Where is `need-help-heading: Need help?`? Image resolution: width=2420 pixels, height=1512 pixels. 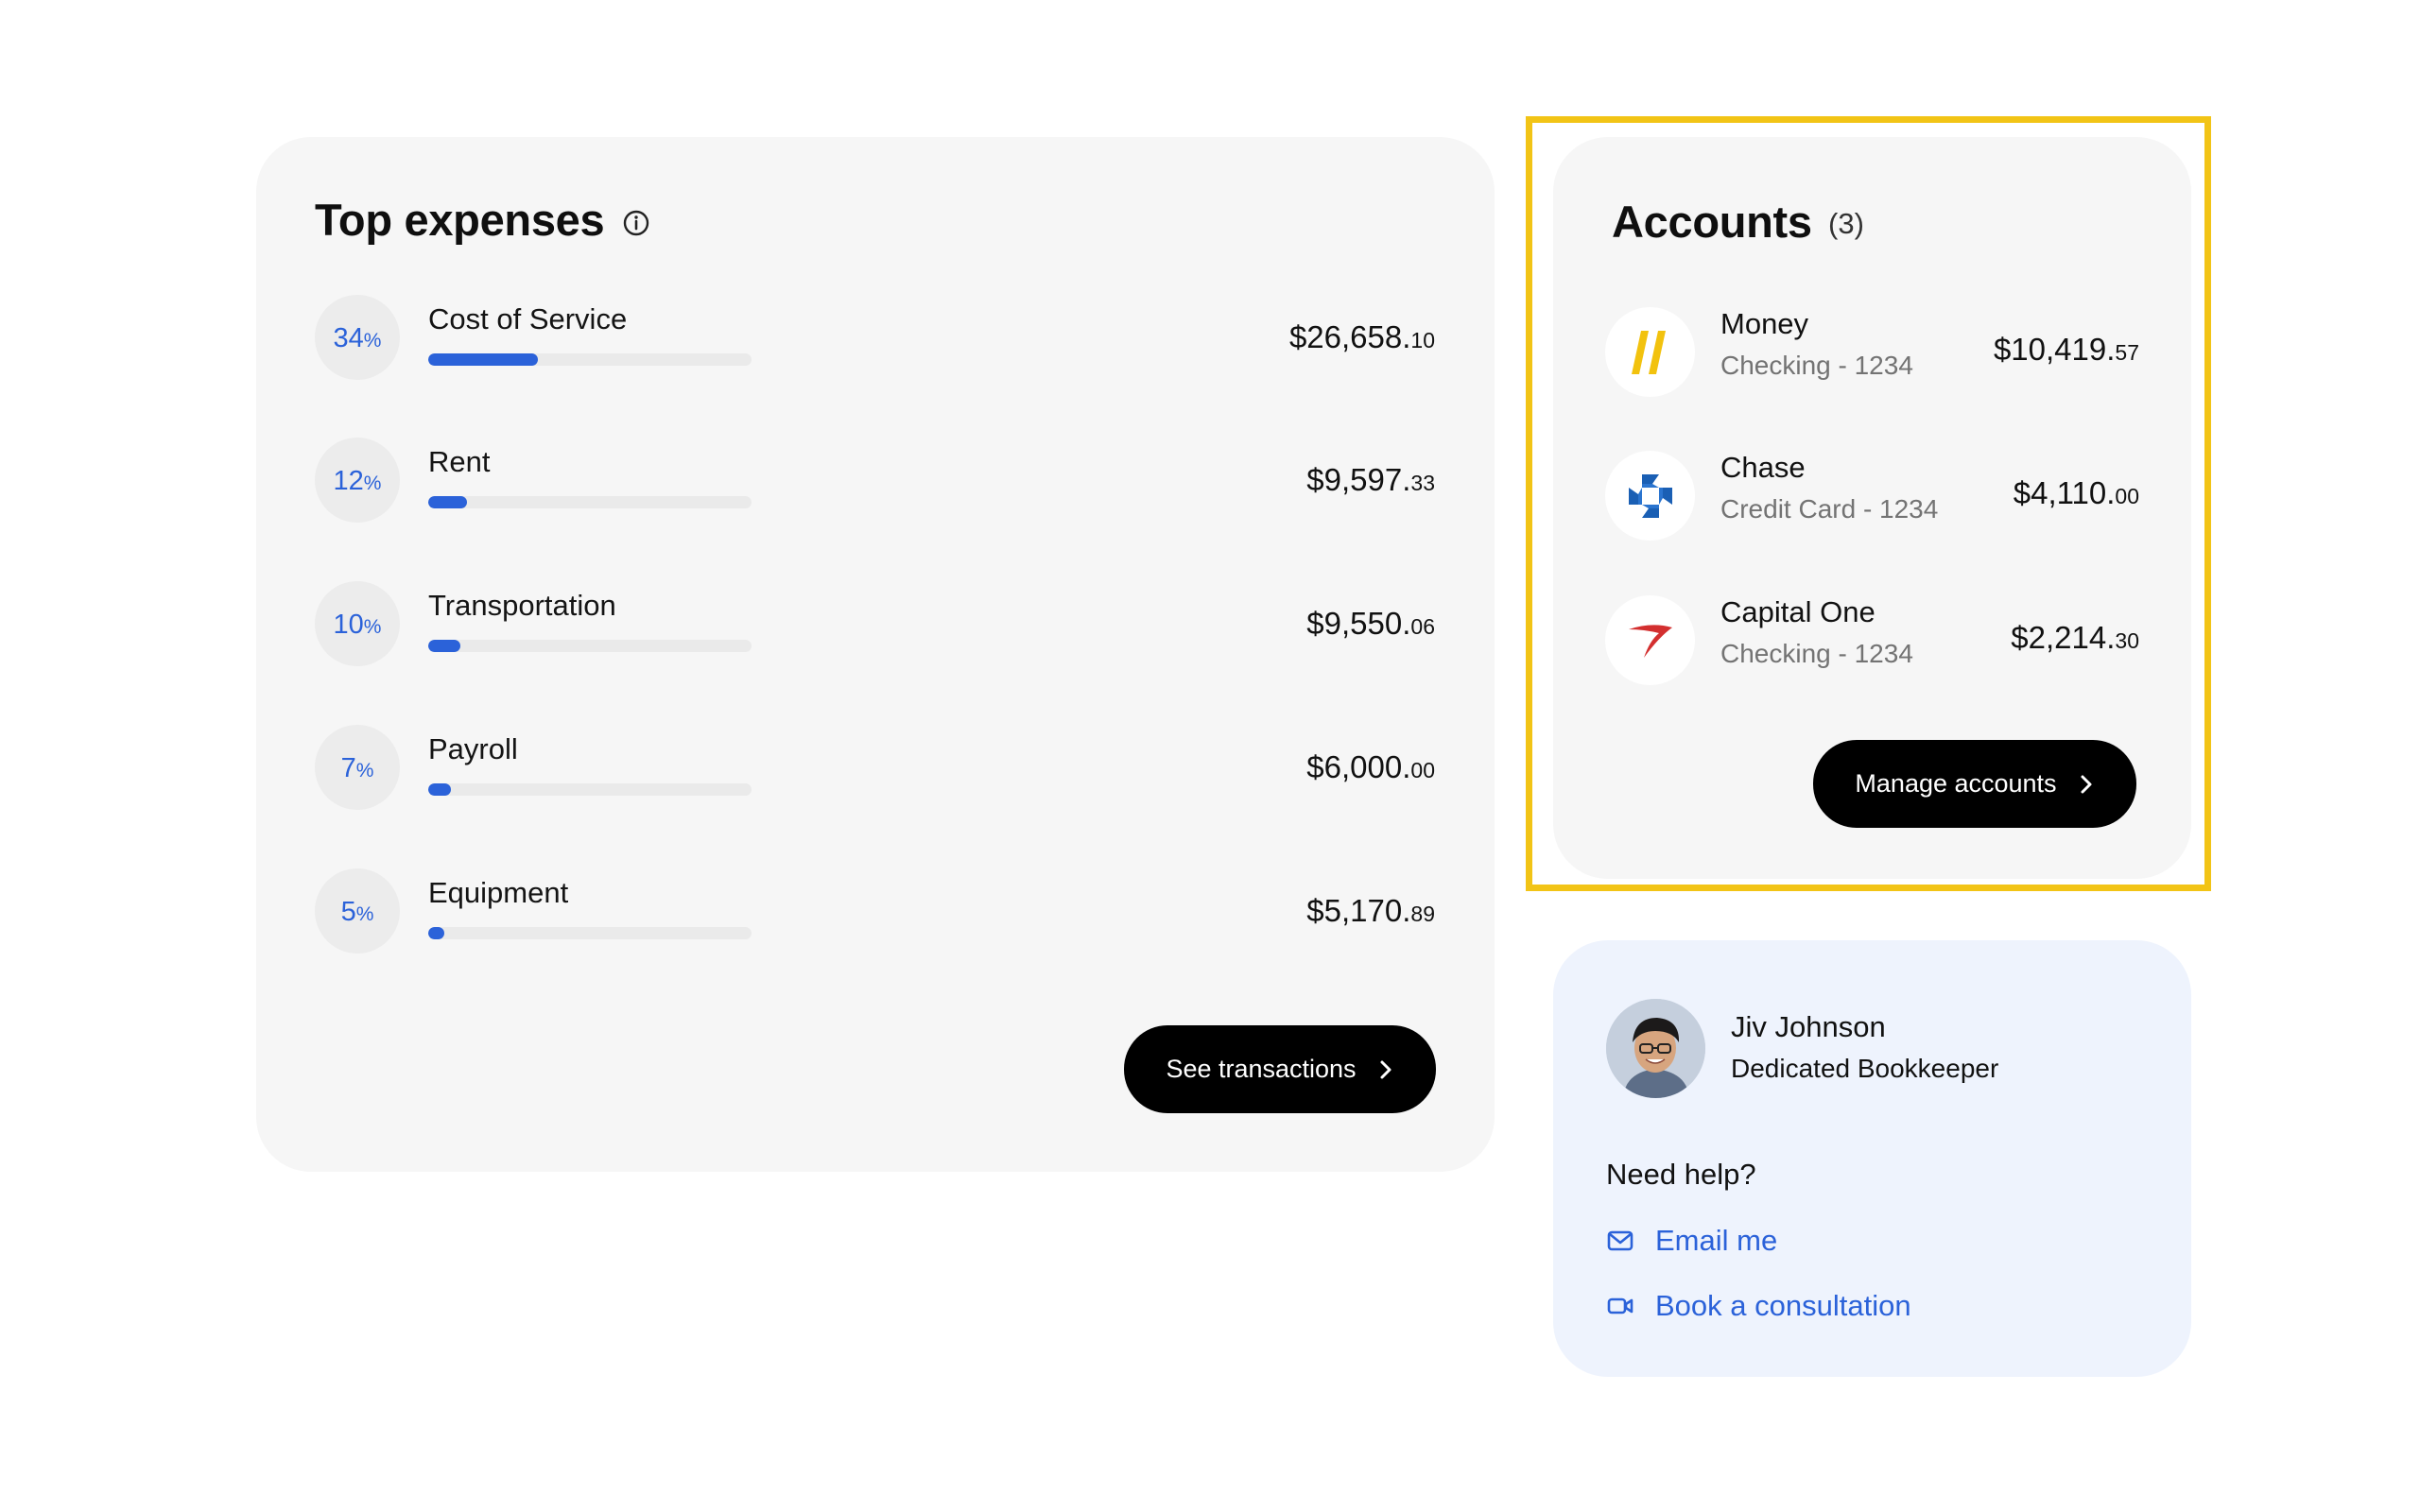 need-help-heading: Need help? is located at coordinates (1681, 1174).